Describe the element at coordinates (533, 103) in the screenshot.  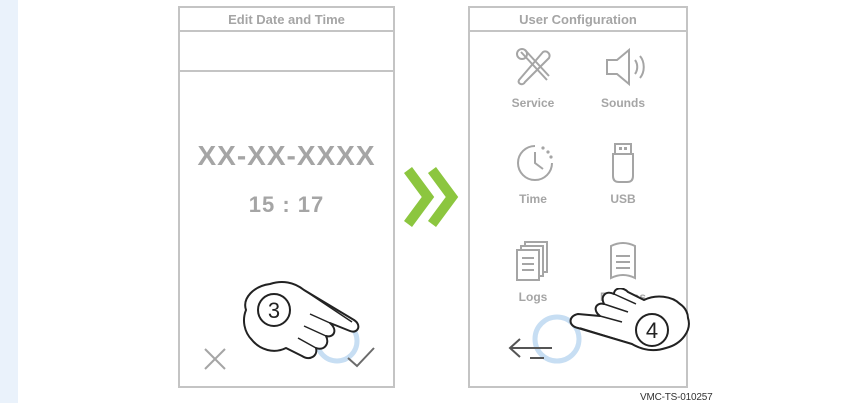
I see `menu-item-label: Service` at that location.